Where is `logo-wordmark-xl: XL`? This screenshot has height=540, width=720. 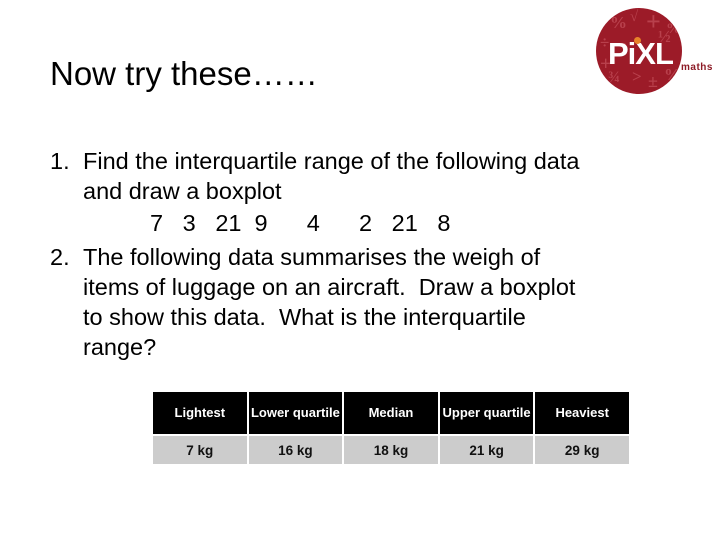
logo-wordmark-xl: XL is located at coordinates (654, 53).